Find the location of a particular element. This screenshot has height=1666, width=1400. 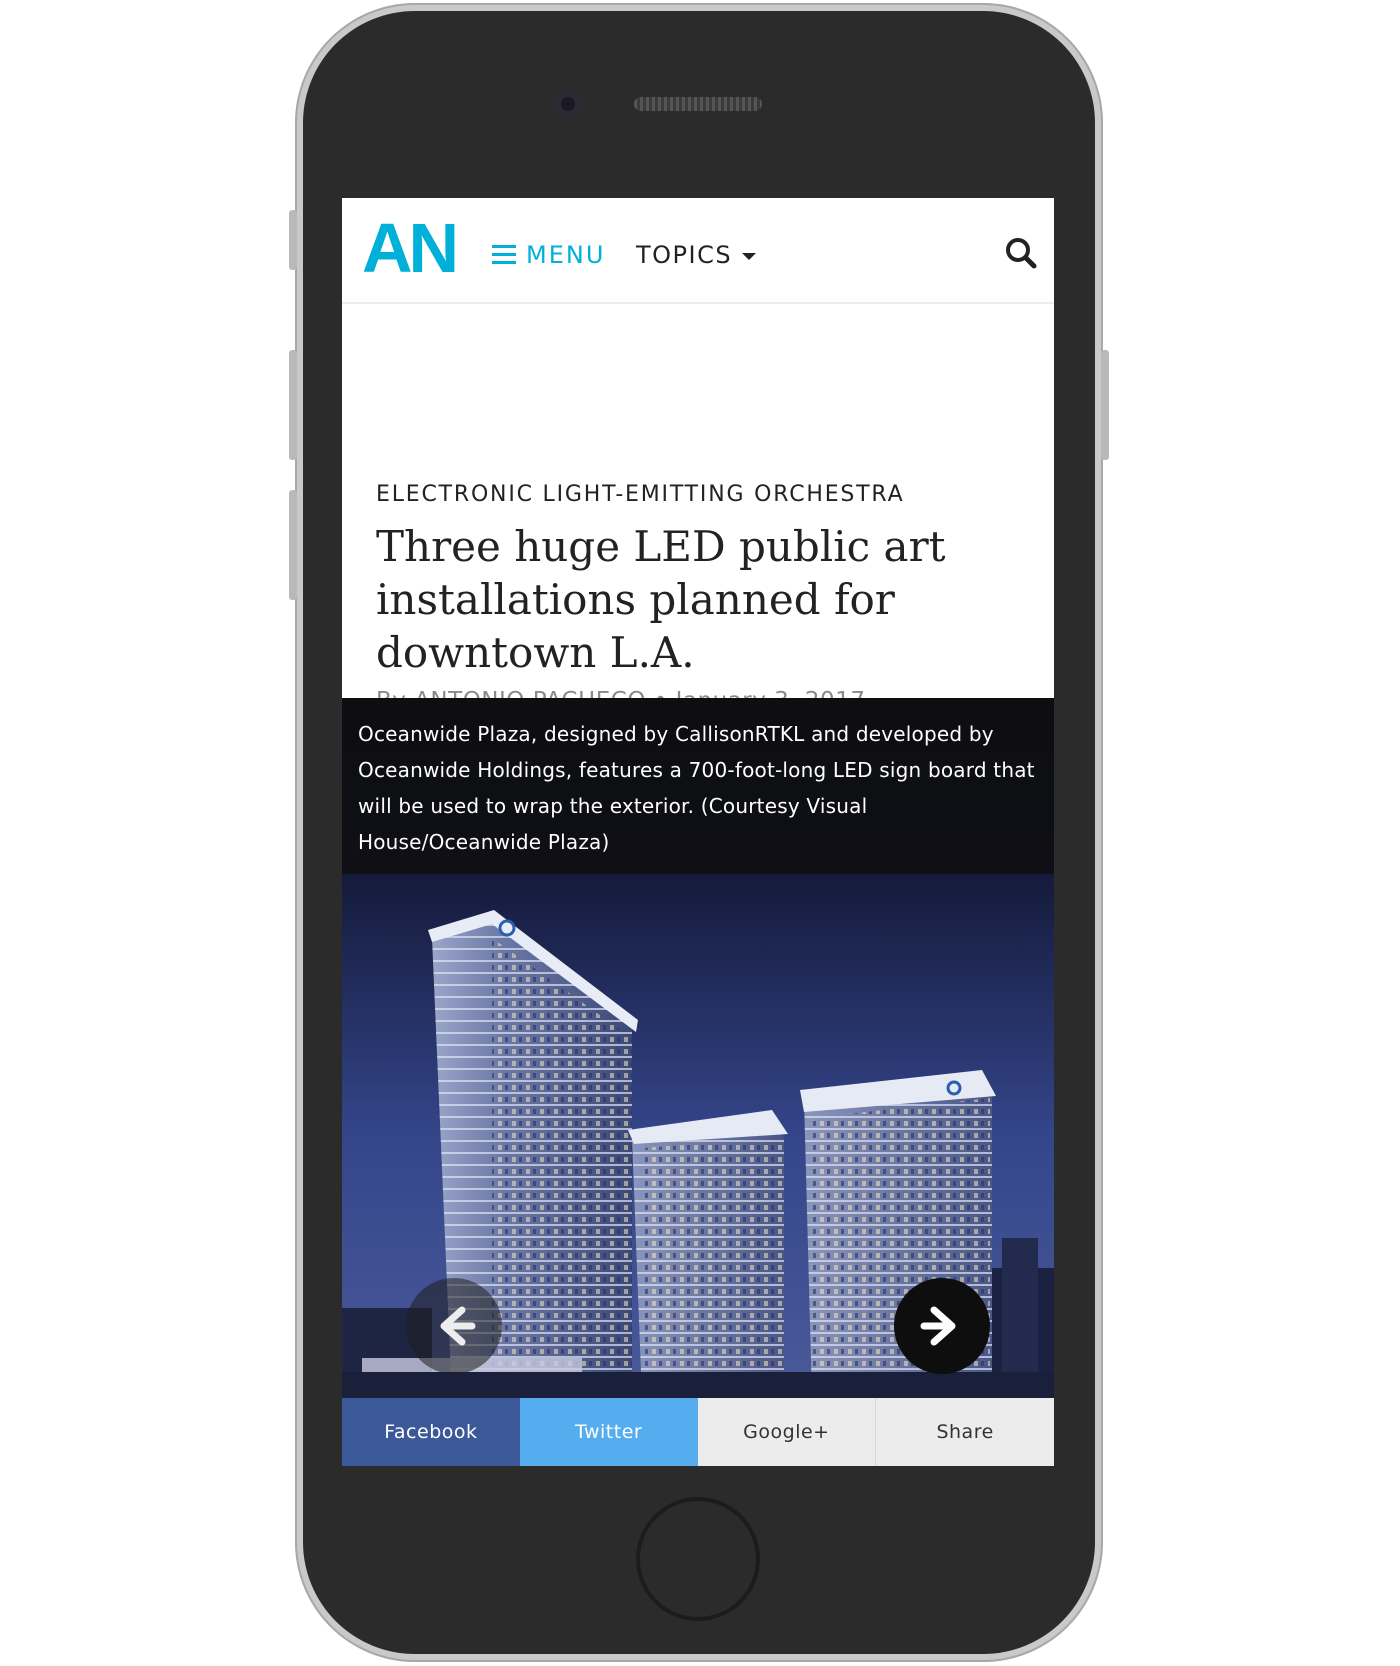

search-button is located at coordinates (1021, 253).